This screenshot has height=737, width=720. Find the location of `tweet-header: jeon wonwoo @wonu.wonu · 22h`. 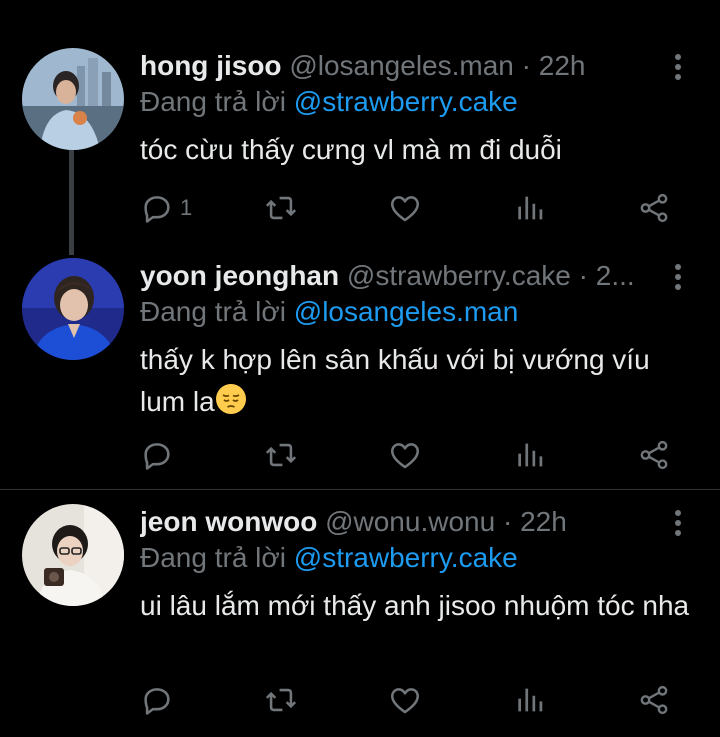

tweet-header: jeon wonwoo @wonu.wonu · 22h is located at coordinates (397, 522).